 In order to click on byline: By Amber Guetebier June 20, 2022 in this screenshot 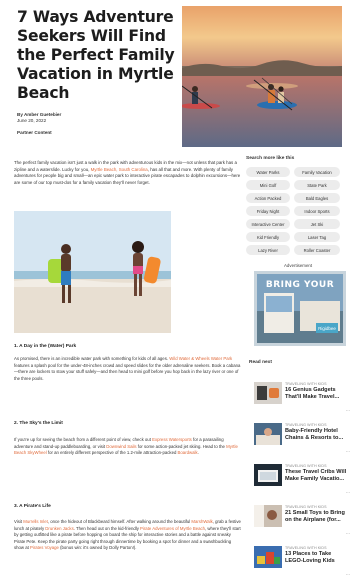, I will do `click(39, 118)`.